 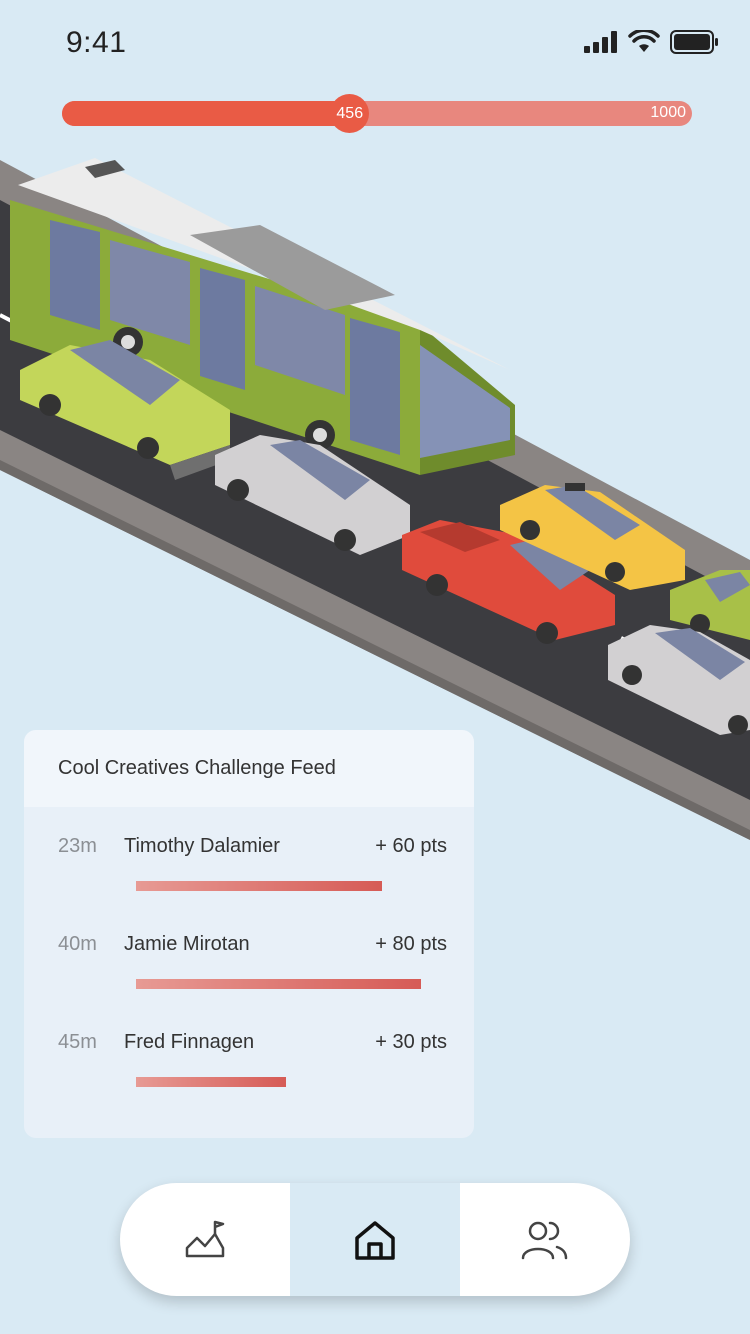 What do you see at coordinates (77, 846) in the screenshot?
I see `feed-item-time: 23m` at bounding box center [77, 846].